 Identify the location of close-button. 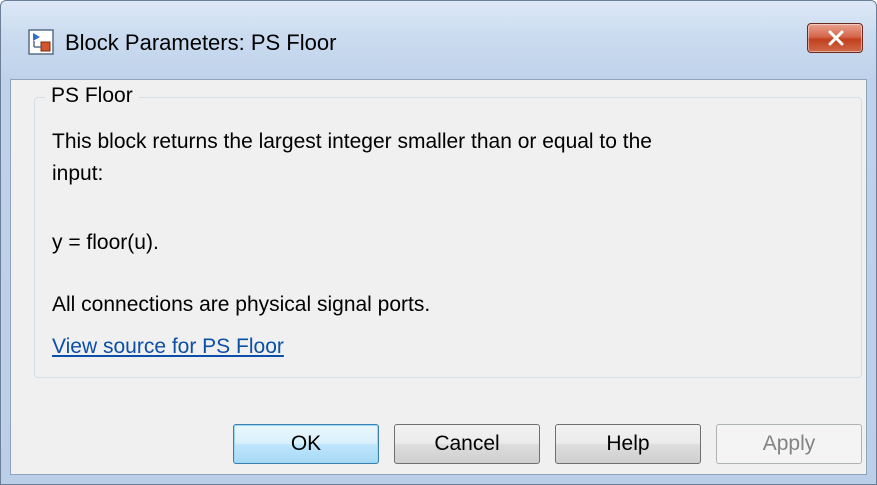
(835, 38).